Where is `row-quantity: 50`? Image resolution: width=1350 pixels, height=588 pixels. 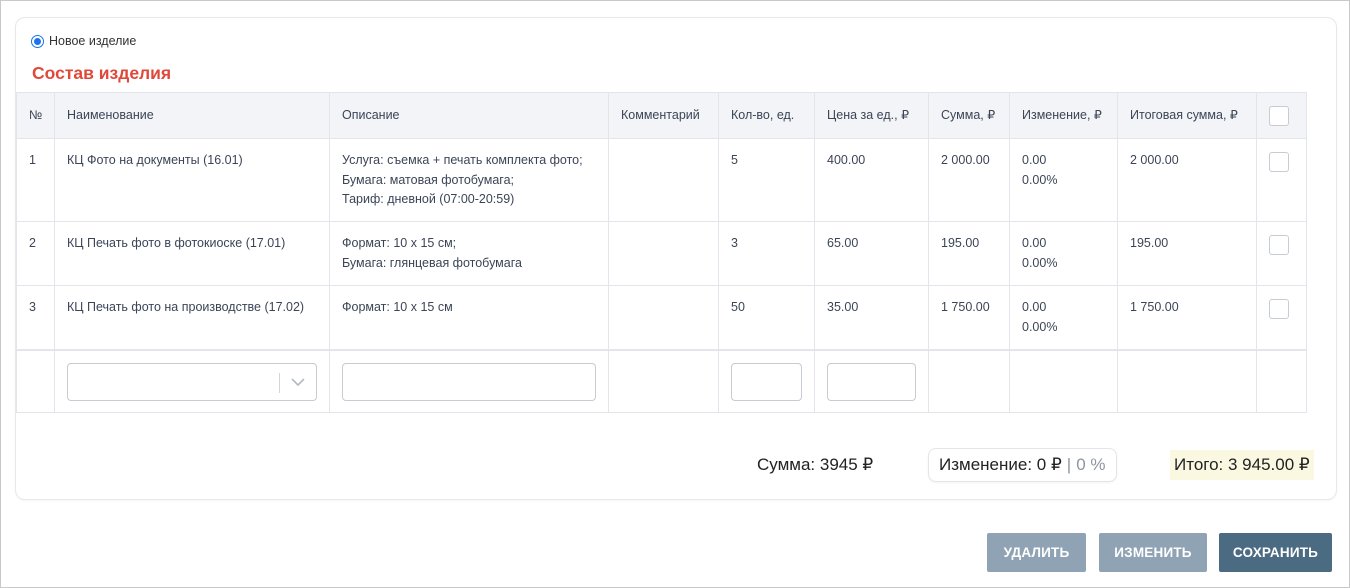 row-quantity: 50 is located at coordinates (766, 317).